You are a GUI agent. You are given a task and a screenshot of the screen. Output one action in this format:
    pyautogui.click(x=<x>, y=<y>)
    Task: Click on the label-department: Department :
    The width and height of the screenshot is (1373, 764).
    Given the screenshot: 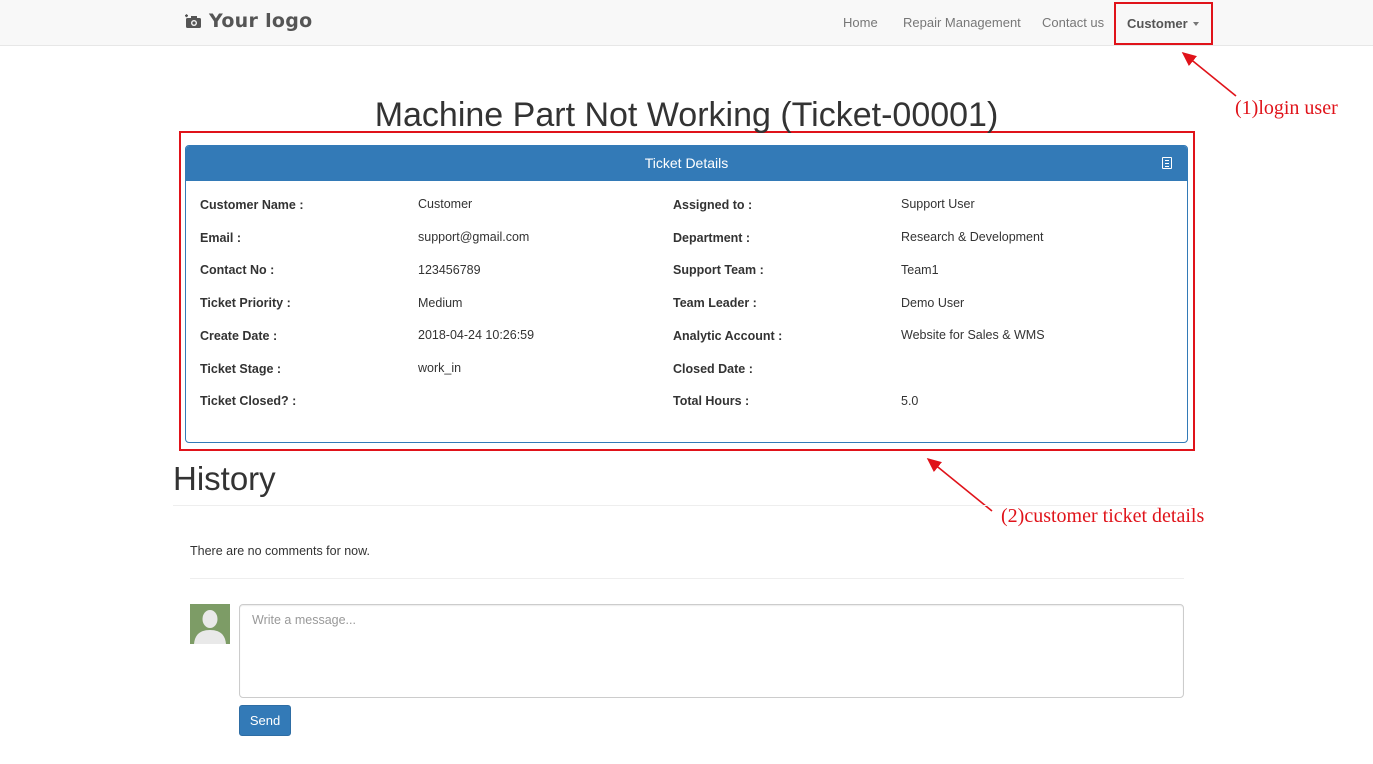 What is the action you would take?
    pyautogui.click(x=712, y=238)
    